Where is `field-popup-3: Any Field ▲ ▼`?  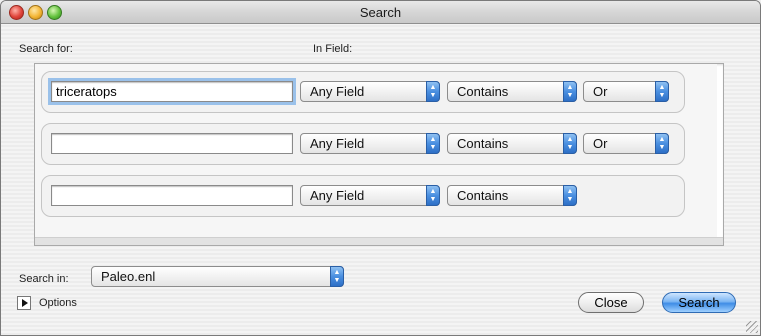 field-popup-3: Any Field ▲ ▼ is located at coordinates (370, 195).